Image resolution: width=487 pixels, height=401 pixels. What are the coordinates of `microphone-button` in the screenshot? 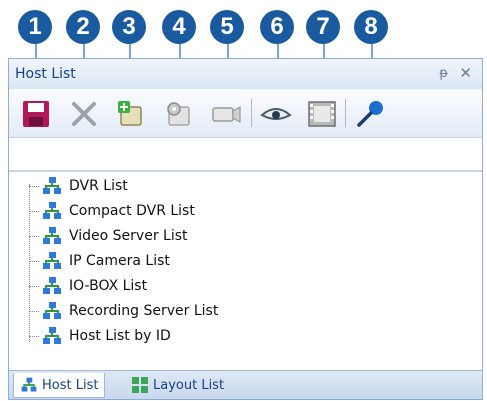 It's located at (370, 114).